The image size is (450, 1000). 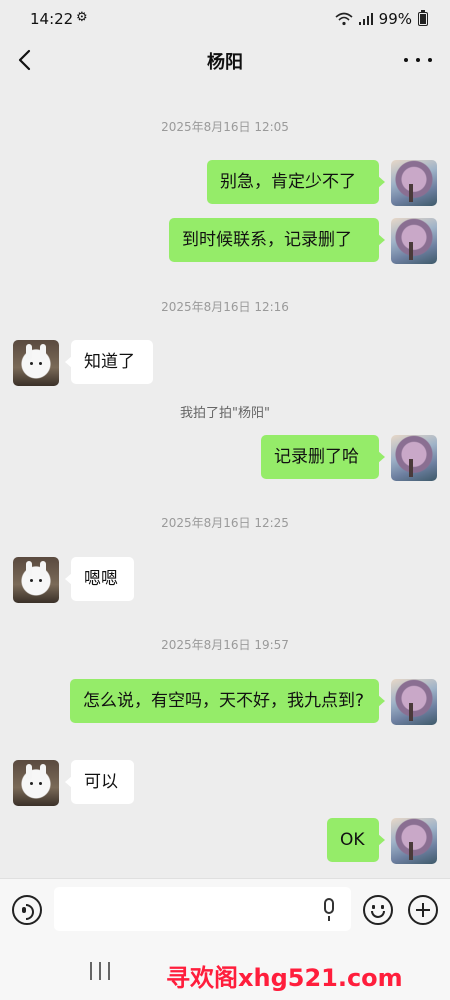 I want to click on plus-icon, so click(x=423, y=910).